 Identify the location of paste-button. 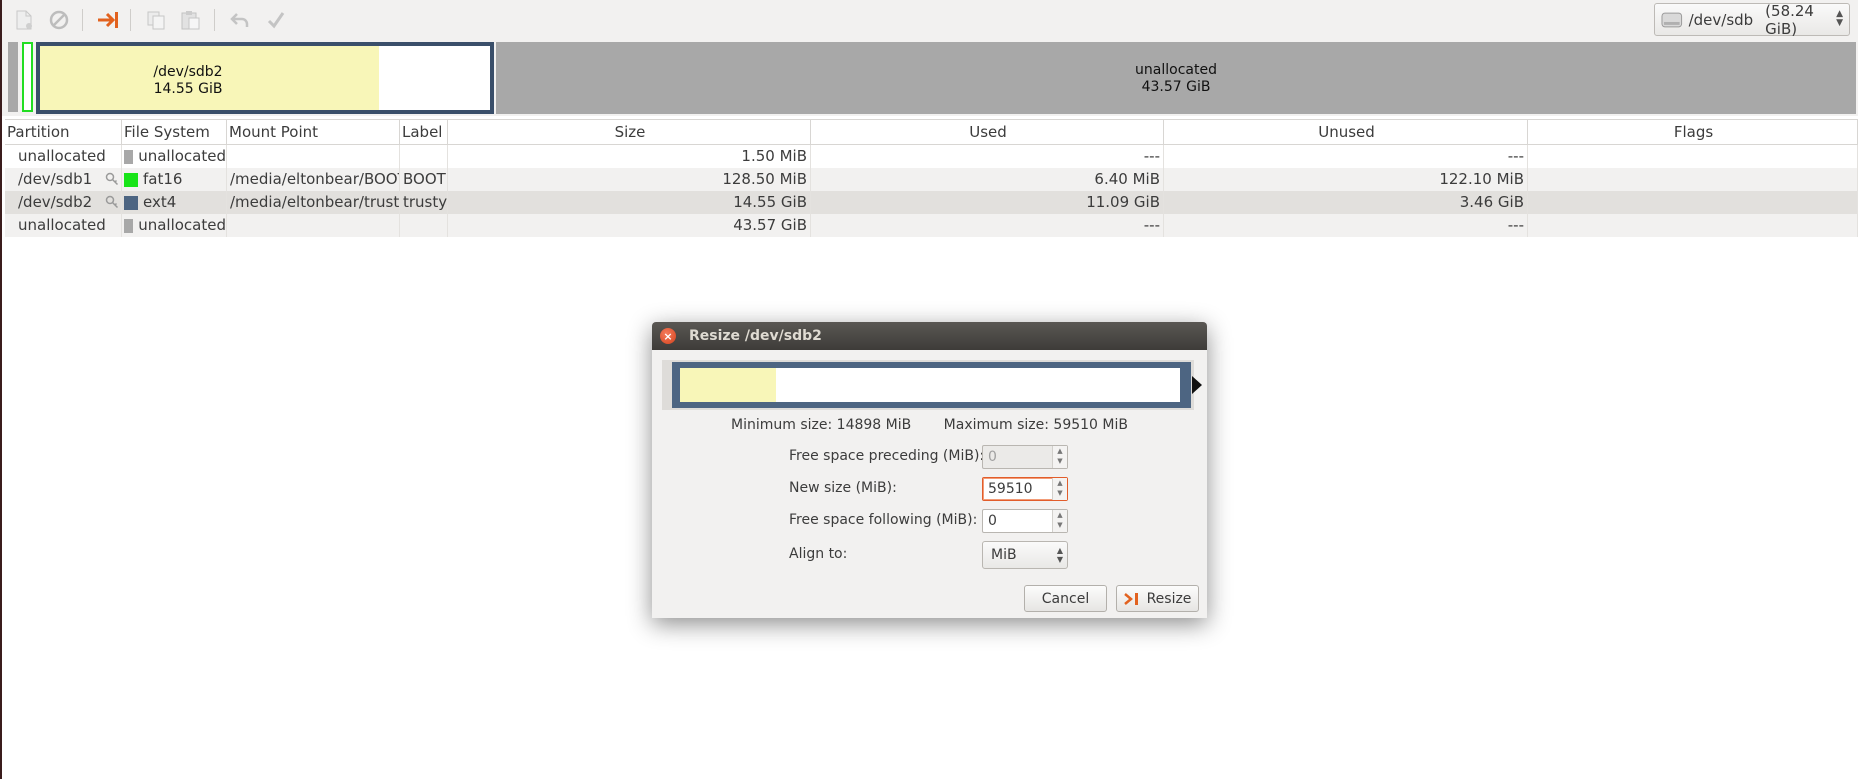
(190, 20).